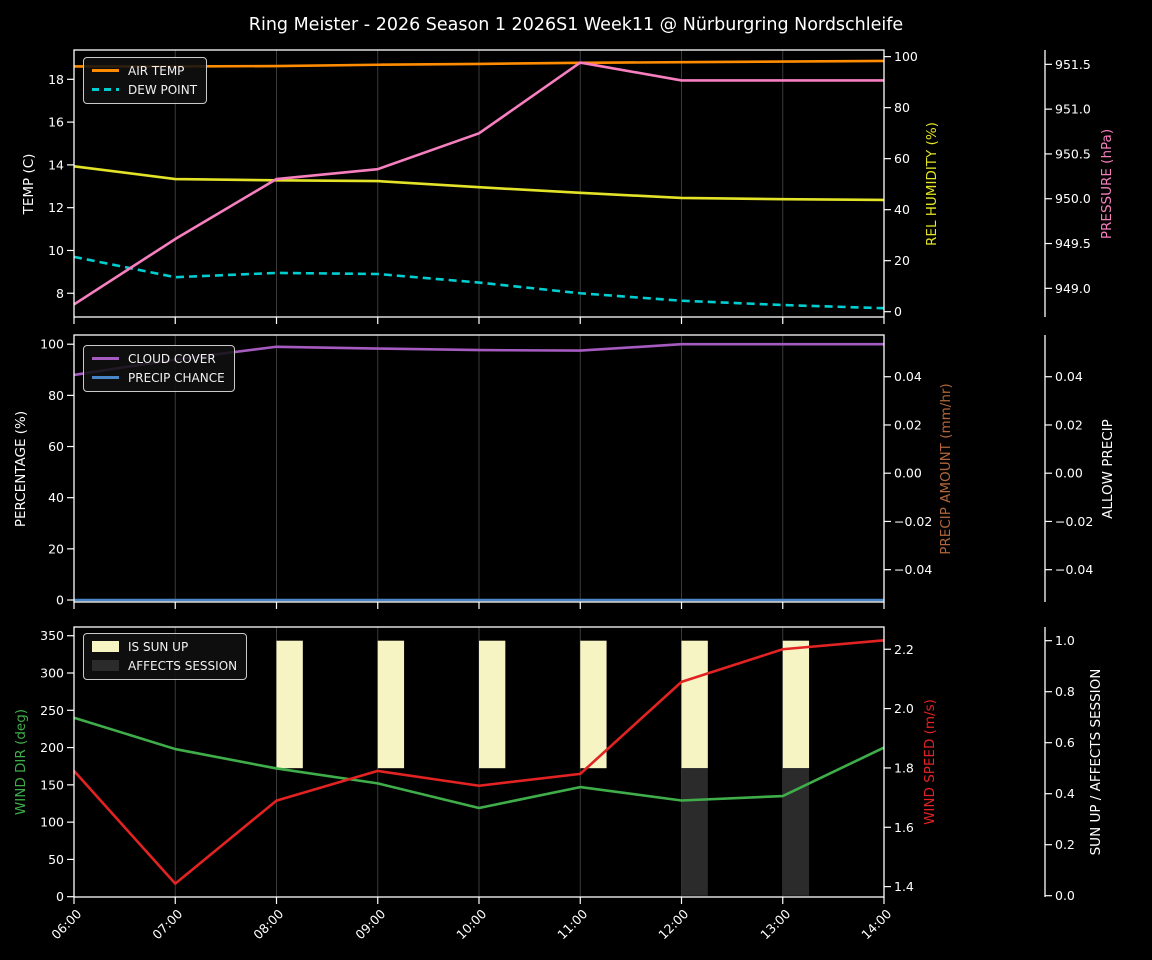 The height and width of the screenshot is (960, 1152). What do you see at coordinates (904, 767) in the screenshot?
I see `tick-label: 1.8` at bounding box center [904, 767].